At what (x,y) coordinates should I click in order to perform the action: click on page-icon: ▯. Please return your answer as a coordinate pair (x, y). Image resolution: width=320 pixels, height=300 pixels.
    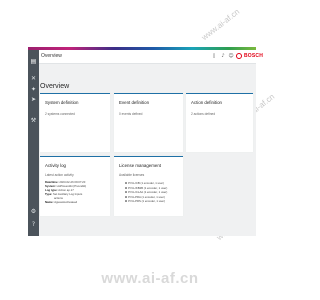
    Looking at the image, I should click on (214, 56).